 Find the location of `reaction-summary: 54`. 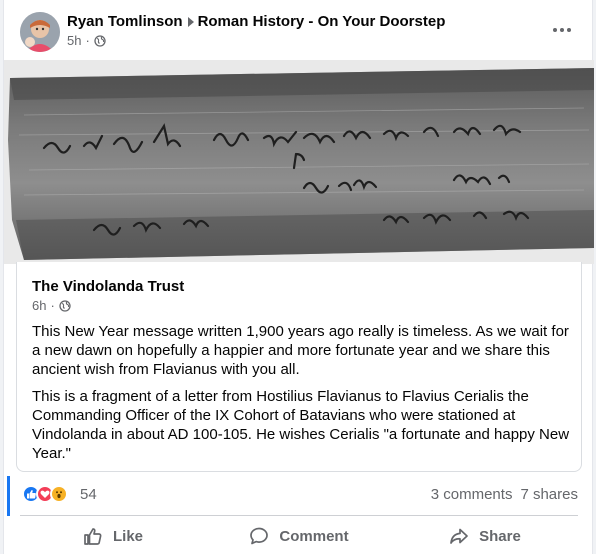

reaction-summary: 54 is located at coordinates (59, 494).